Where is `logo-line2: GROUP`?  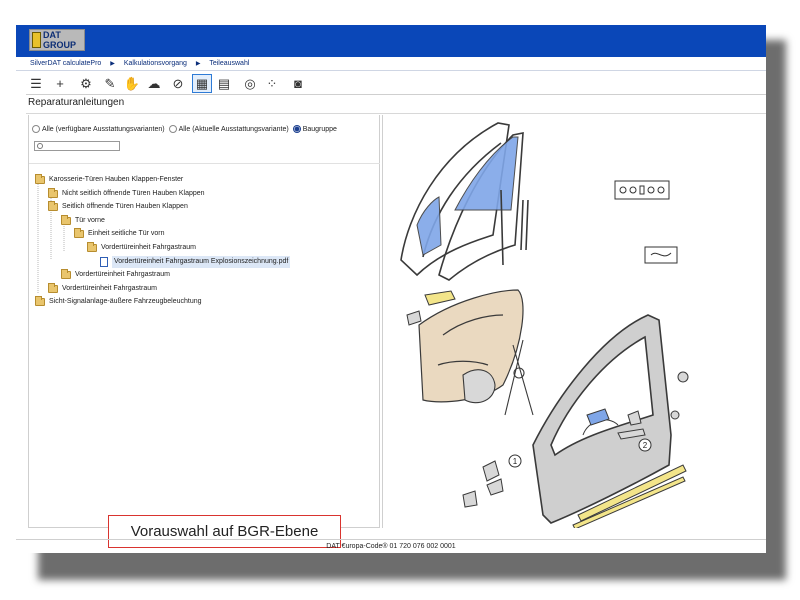 logo-line2: GROUP is located at coordinates (60, 45).